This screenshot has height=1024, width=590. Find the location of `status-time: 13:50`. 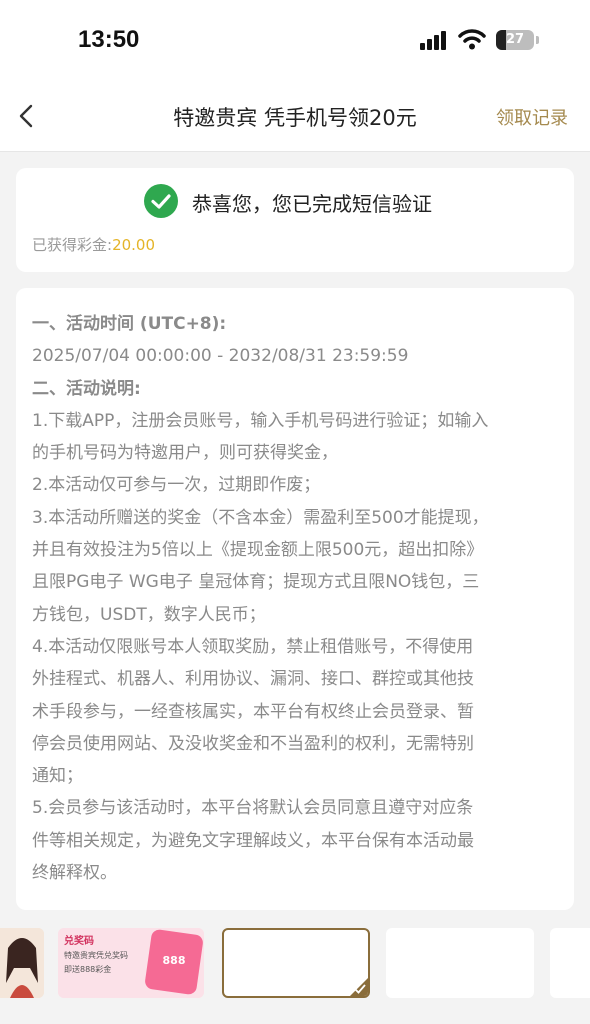

status-time: 13:50 is located at coordinates (109, 39).